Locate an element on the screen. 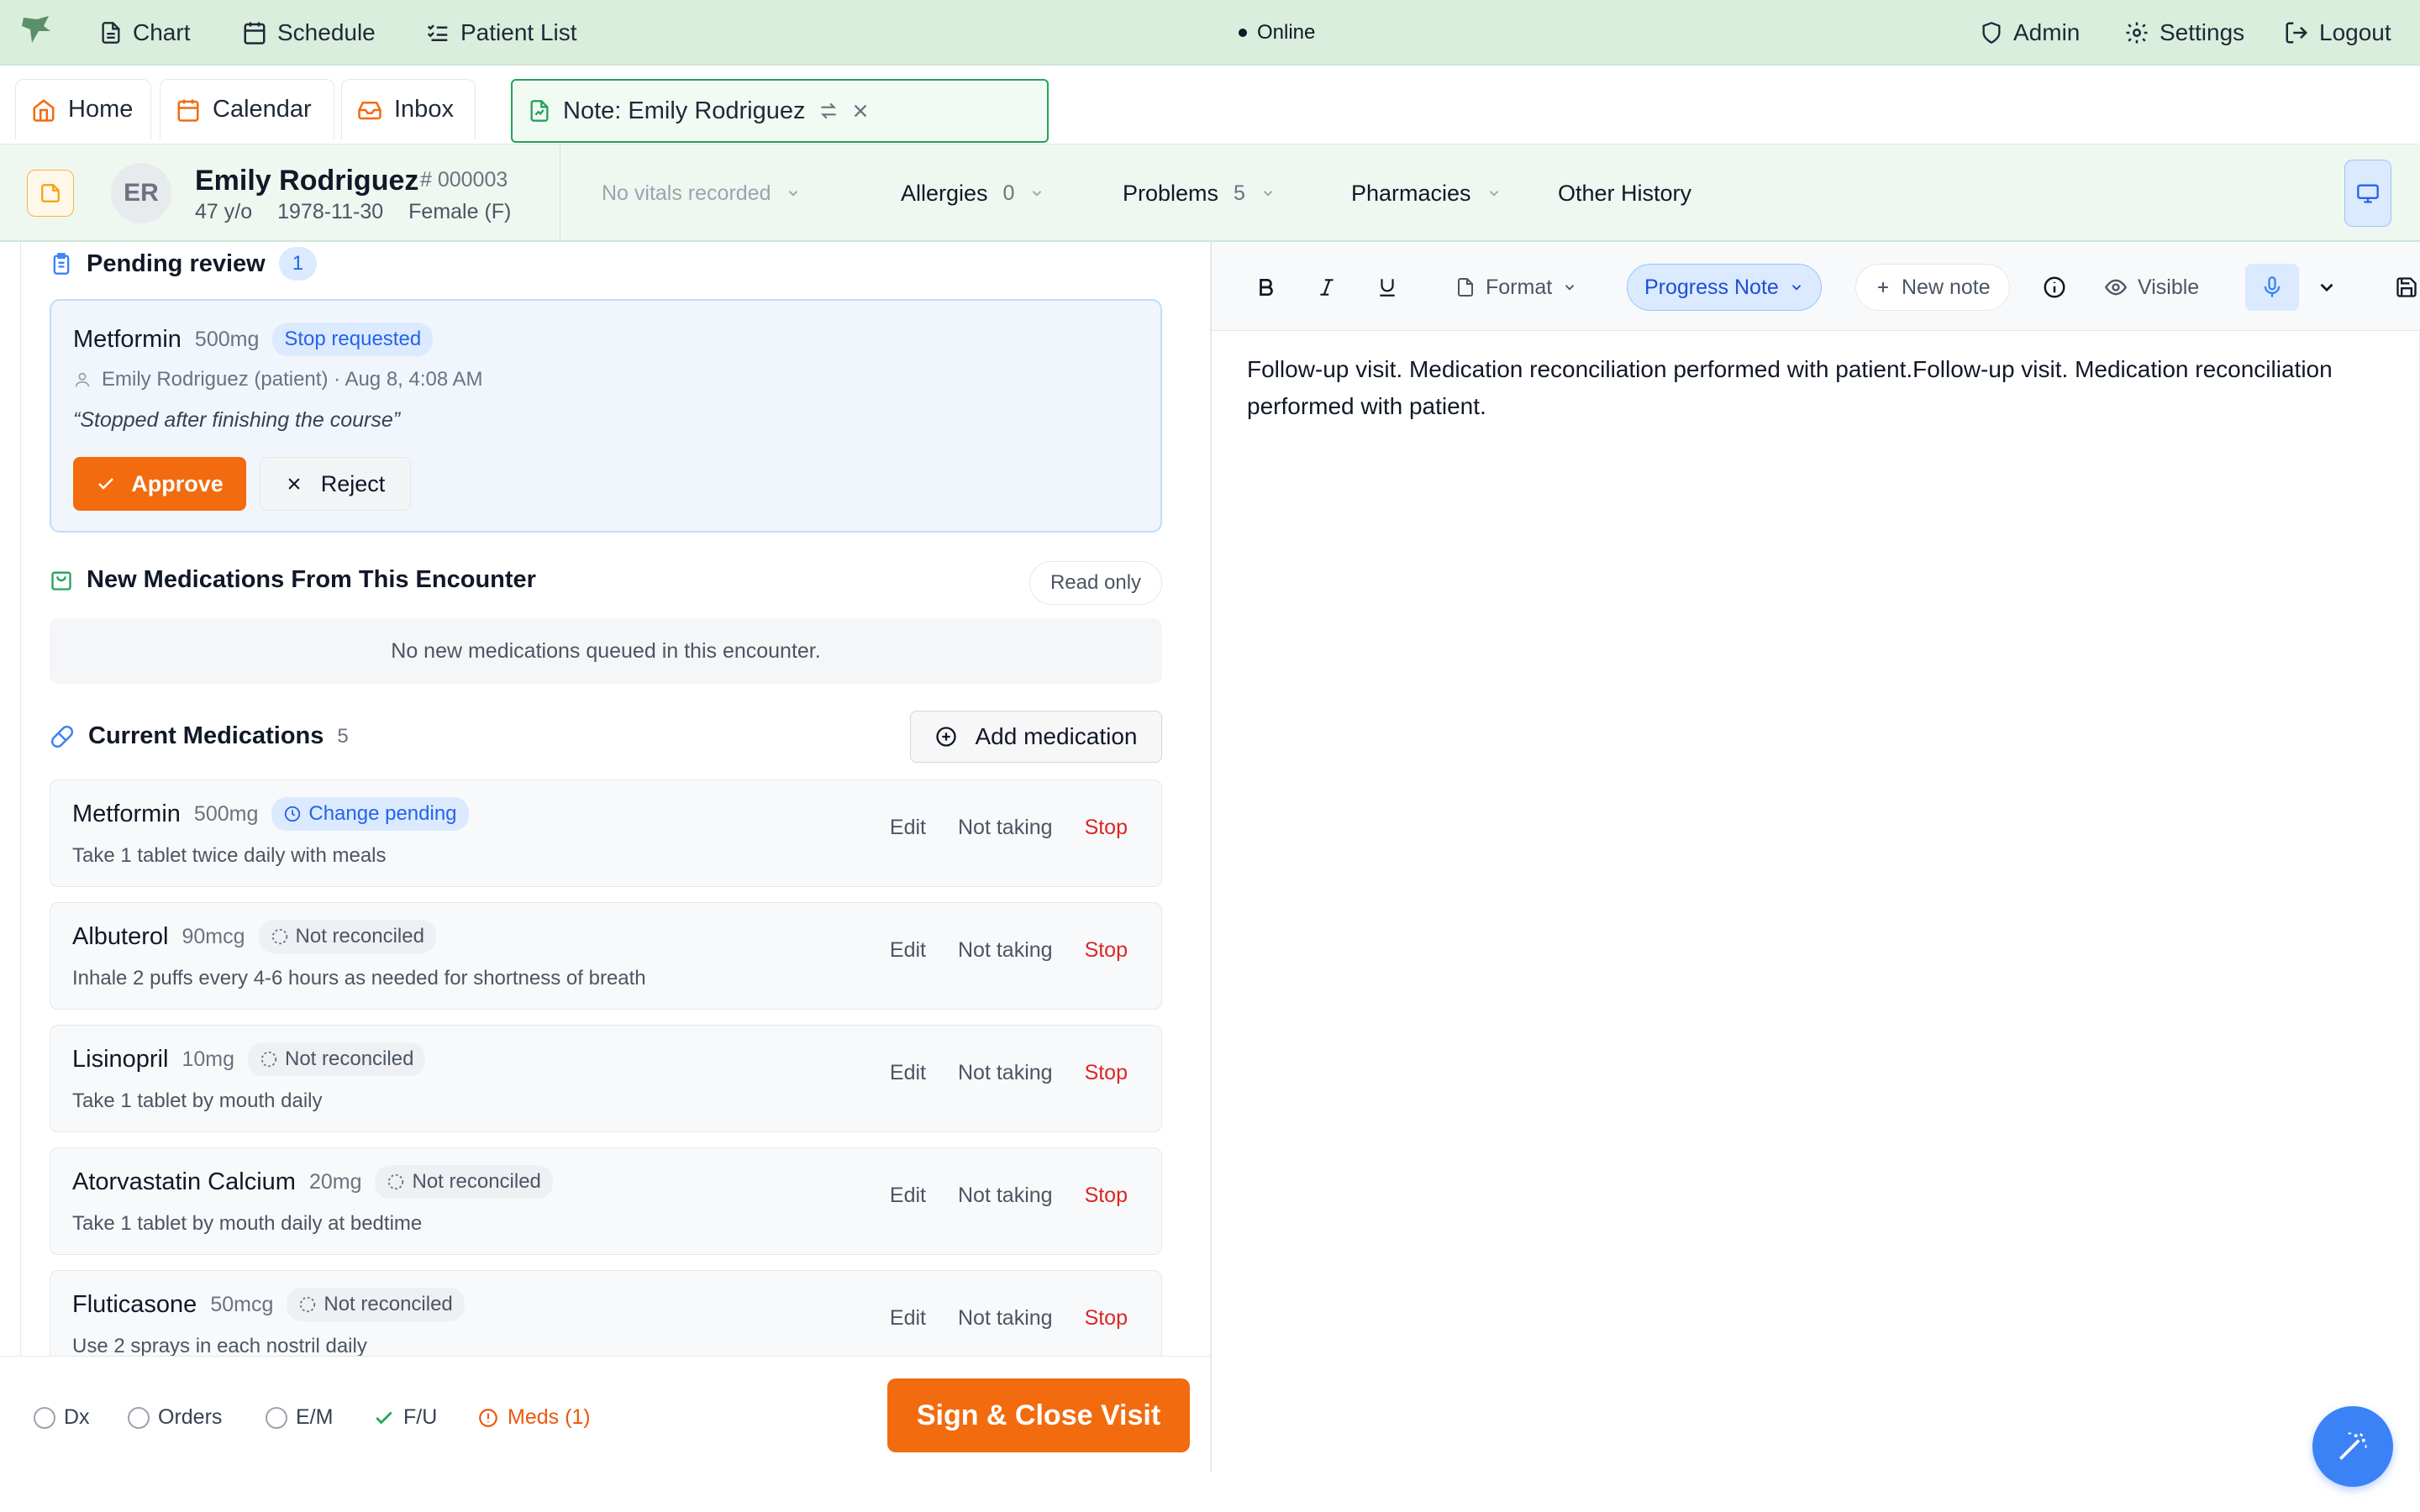 The width and height of the screenshot is (2420, 1512). bold-button is located at coordinates (1266, 287).